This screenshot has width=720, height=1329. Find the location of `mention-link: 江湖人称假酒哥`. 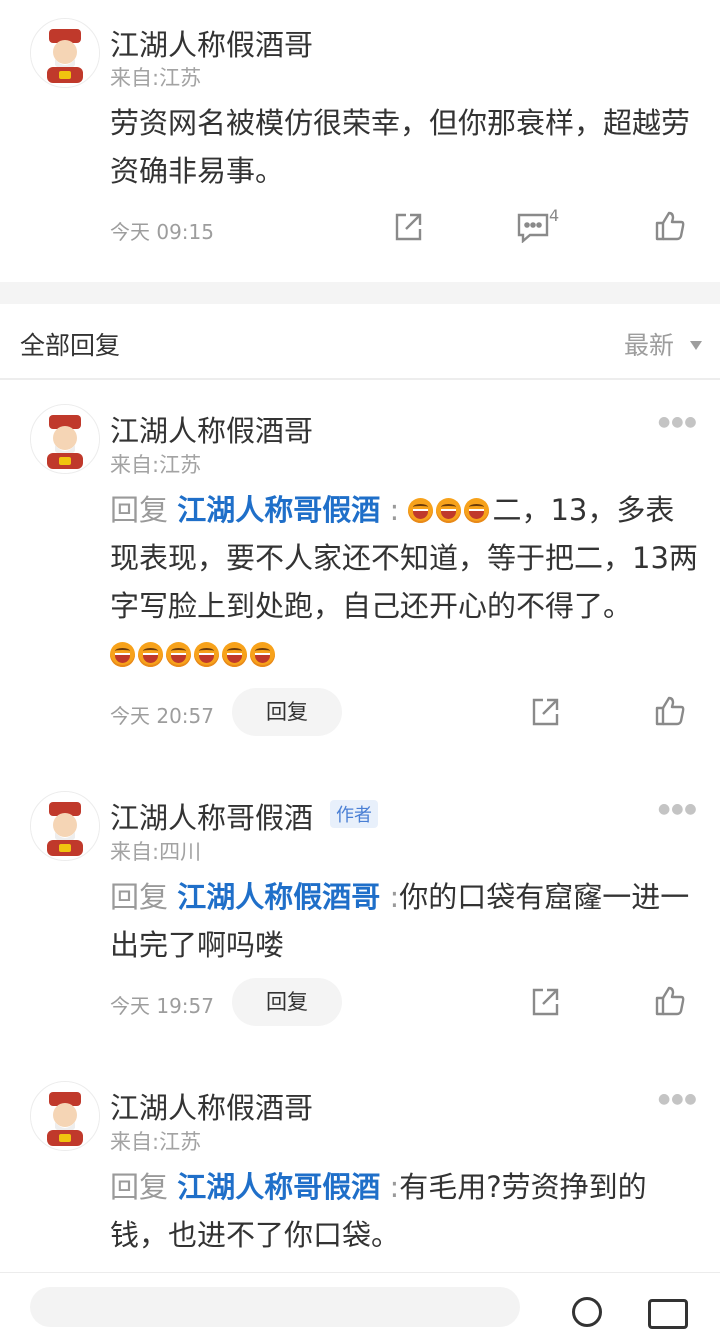

mention-link: 江湖人称假酒哥 is located at coordinates (278, 897).